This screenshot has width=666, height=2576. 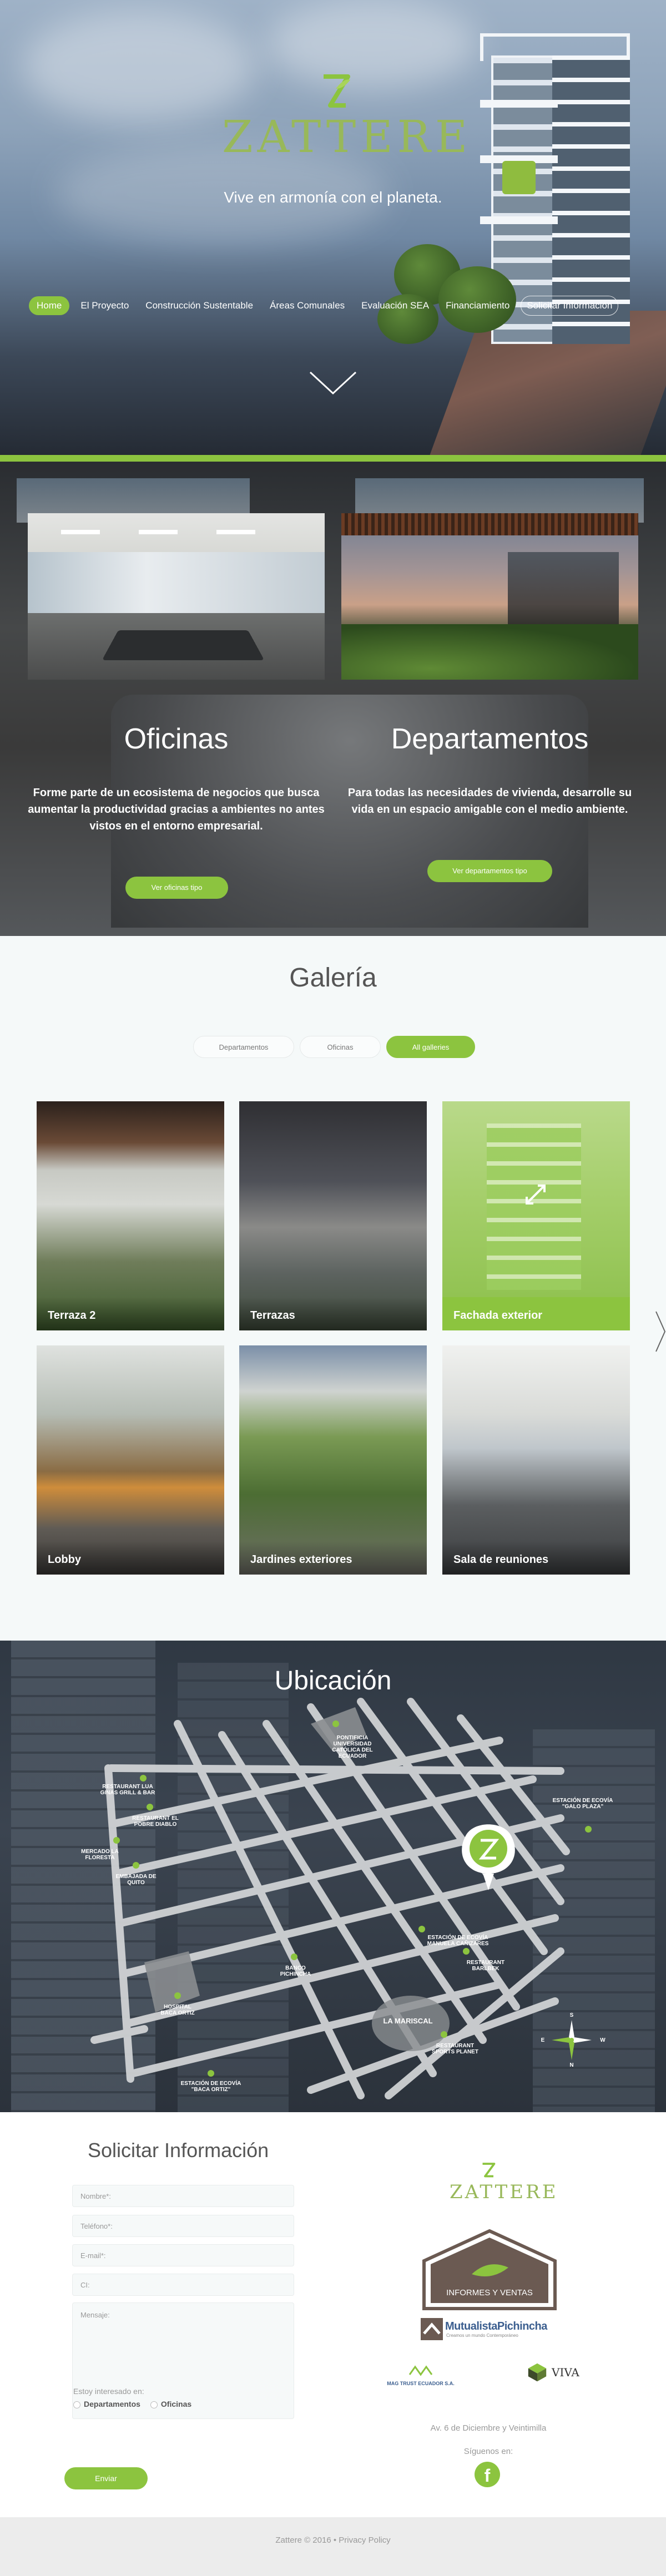 What do you see at coordinates (661, 1331) in the screenshot?
I see `chevron-right-icon` at bounding box center [661, 1331].